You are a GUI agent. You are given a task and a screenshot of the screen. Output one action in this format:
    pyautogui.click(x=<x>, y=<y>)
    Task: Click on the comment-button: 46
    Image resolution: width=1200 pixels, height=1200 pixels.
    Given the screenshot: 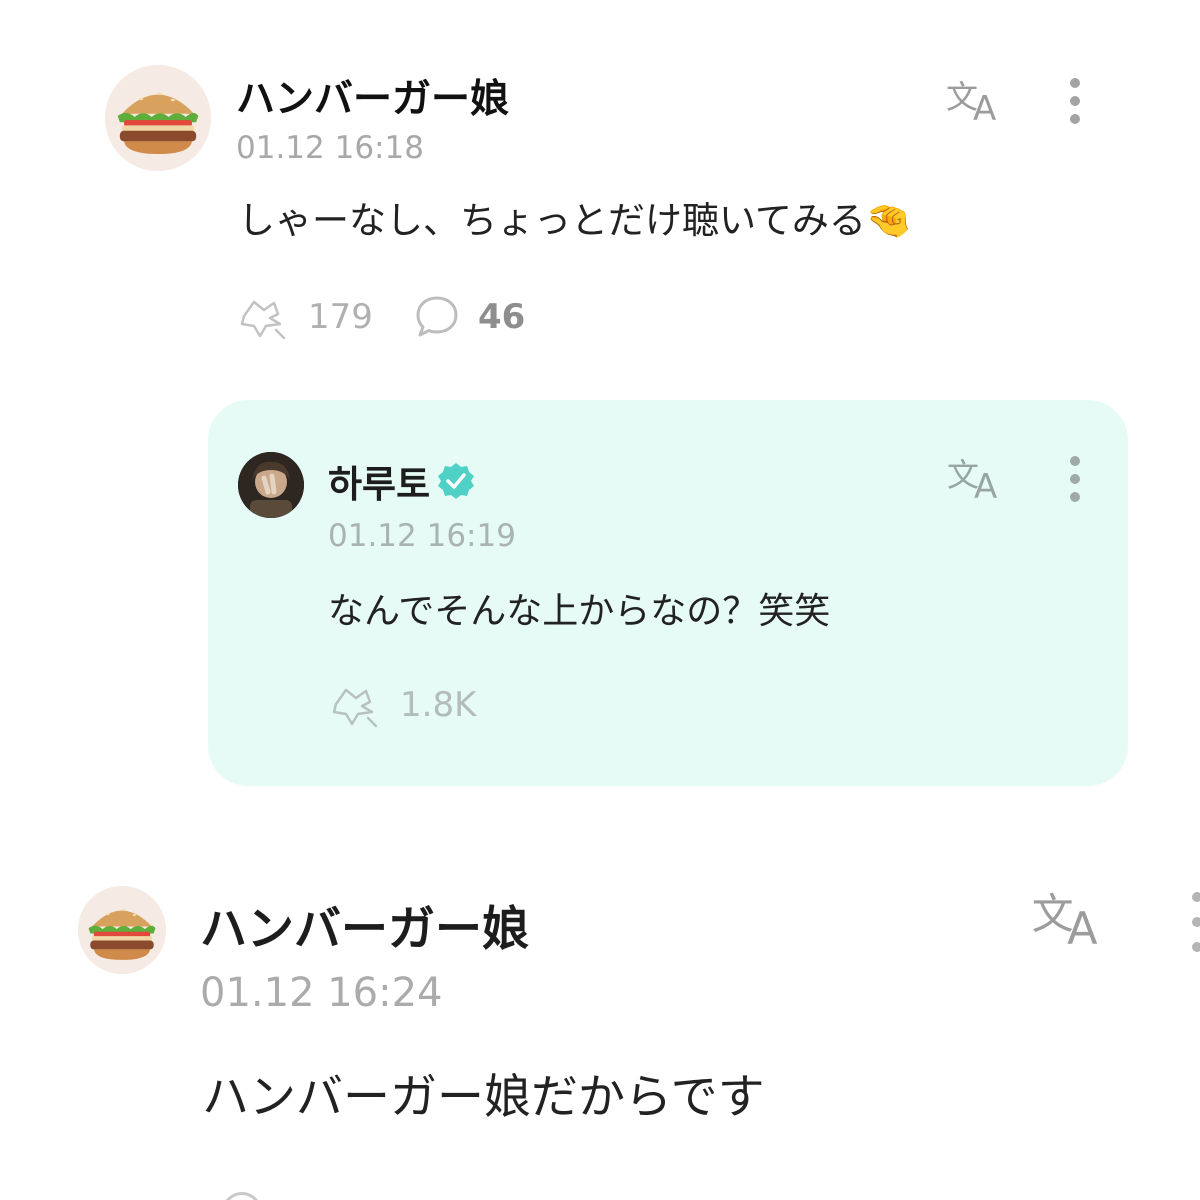 What is the action you would take?
    pyautogui.click(x=469, y=317)
    